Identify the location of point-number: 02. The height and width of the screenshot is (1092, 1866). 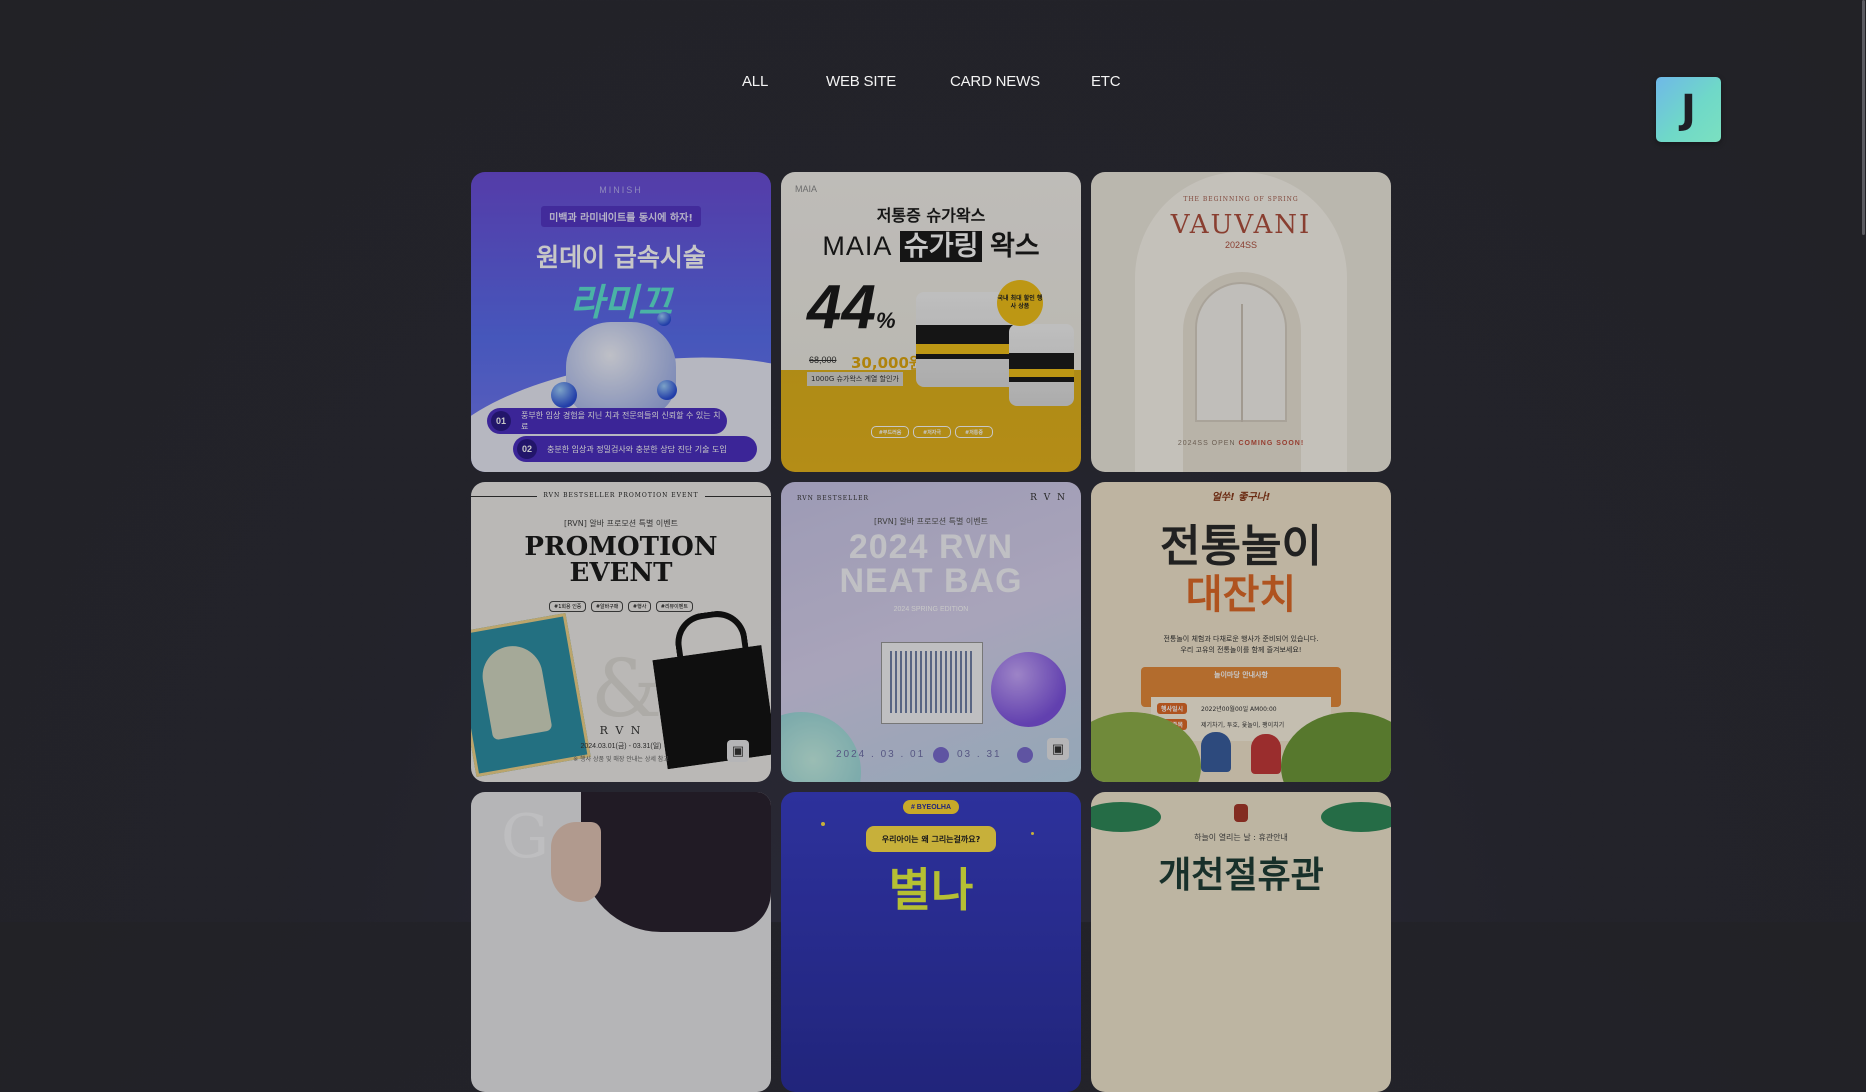
(527, 449).